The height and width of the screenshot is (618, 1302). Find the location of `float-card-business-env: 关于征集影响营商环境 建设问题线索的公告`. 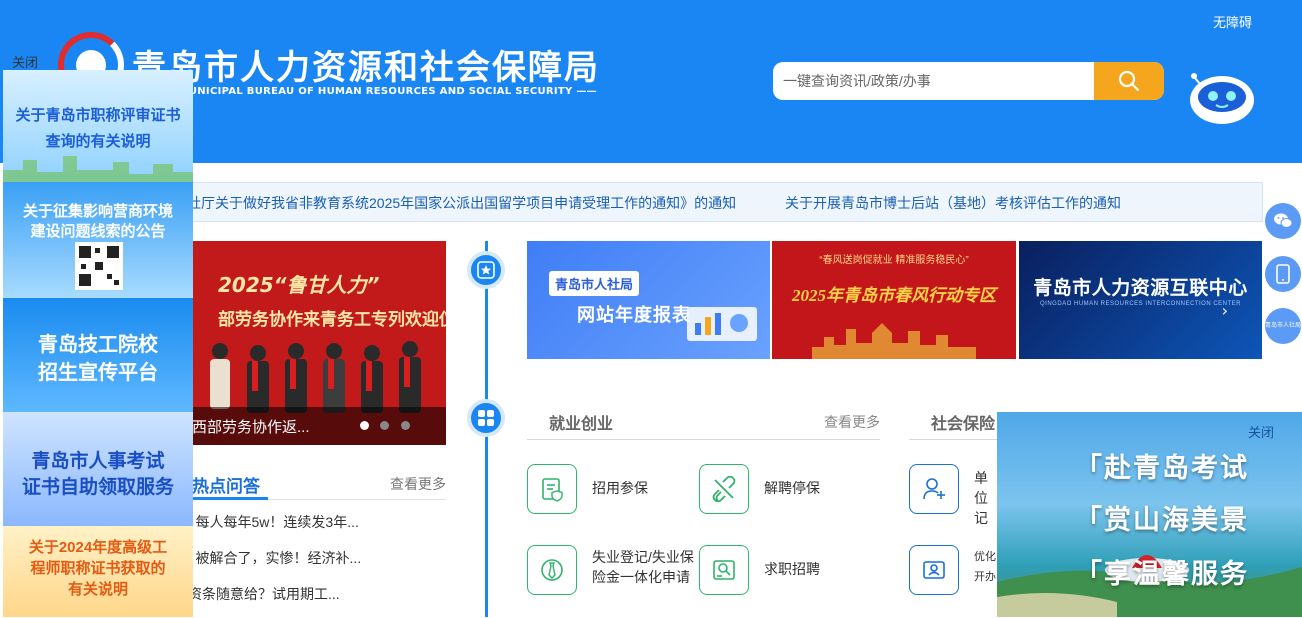

float-card-business-env: 关于征集影响营商环境 建设问题线索的公告 is located at coordinates (98, 240).